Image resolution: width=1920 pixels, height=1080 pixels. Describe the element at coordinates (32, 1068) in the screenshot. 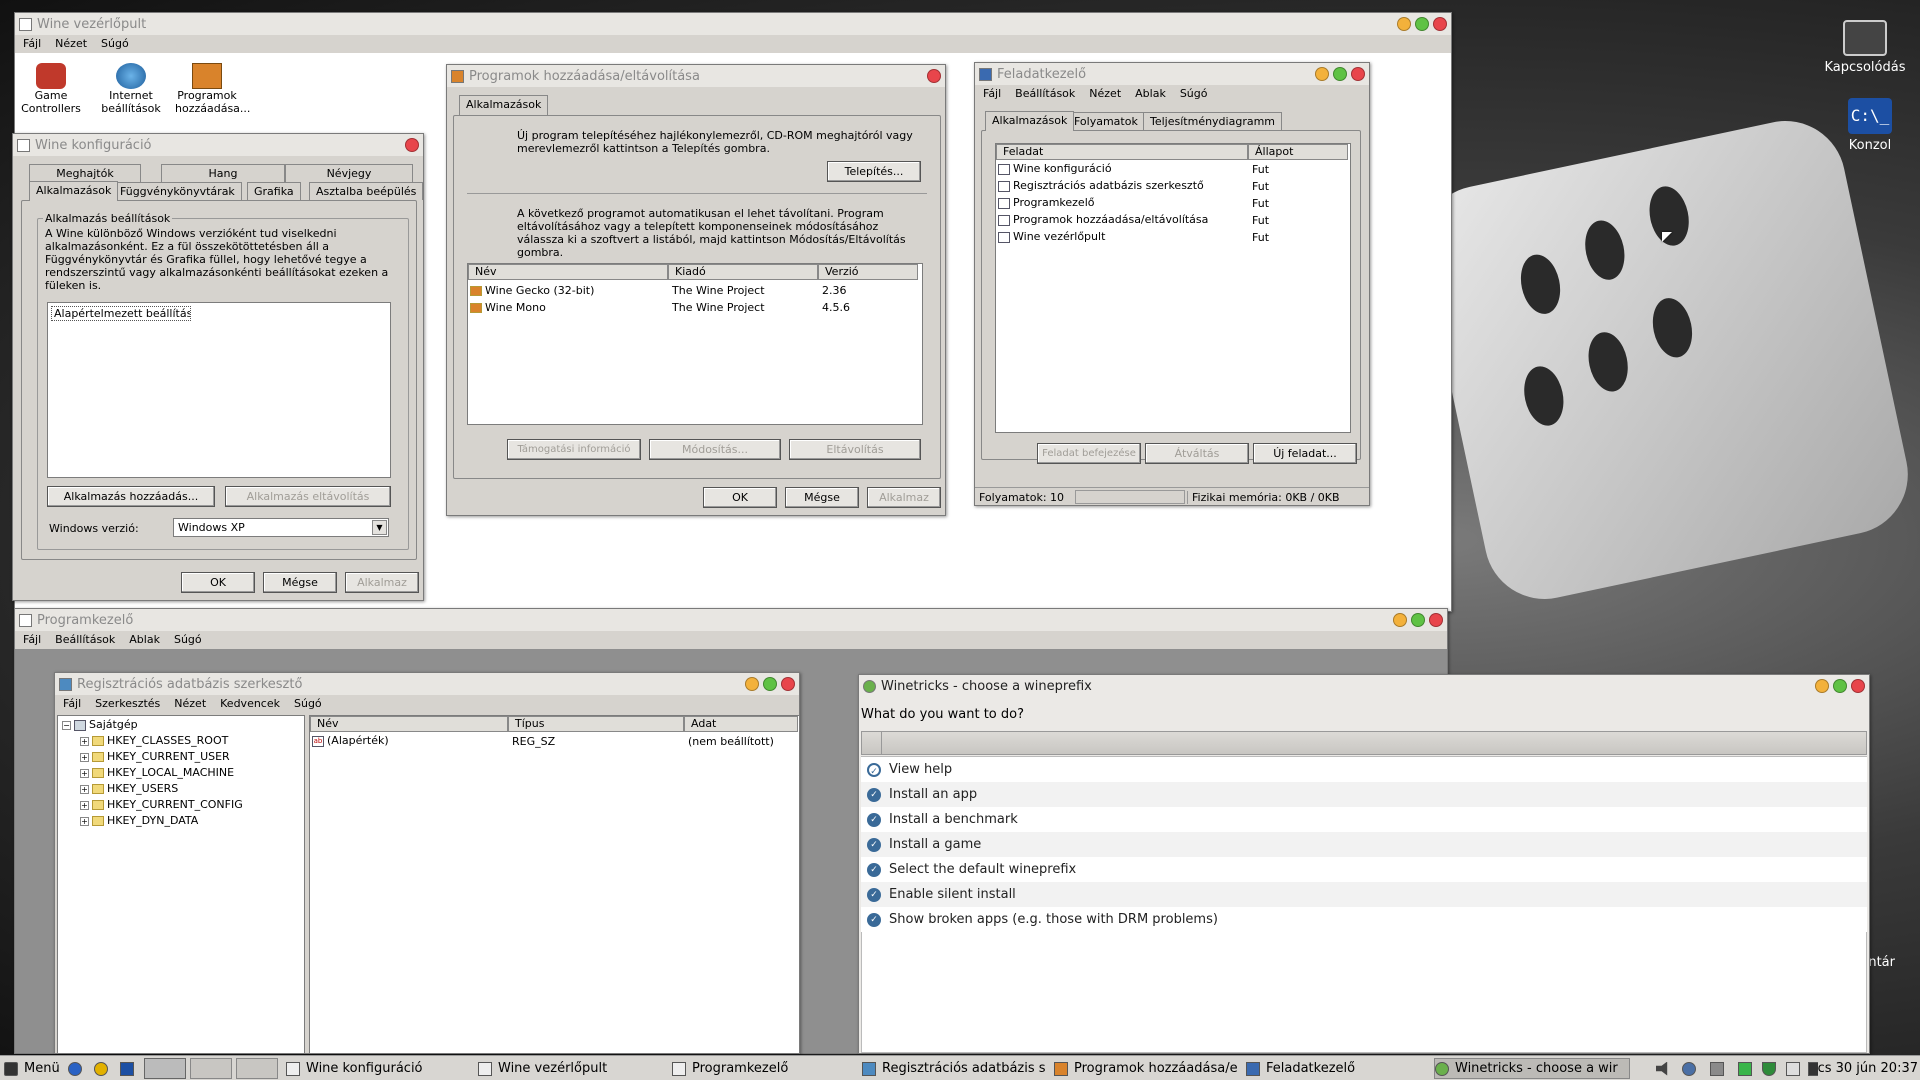

I see `start-menu-button: Menü` at that location.